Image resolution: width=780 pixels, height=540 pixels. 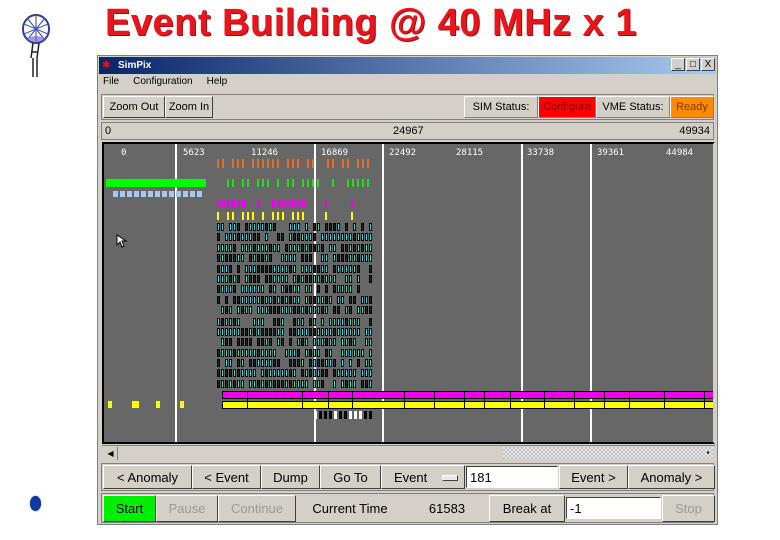 What do you see at coordinates (189, 107) in the screenshot?
I see `zoom-in-button: Zoom In` at bounding box center [189, 107].